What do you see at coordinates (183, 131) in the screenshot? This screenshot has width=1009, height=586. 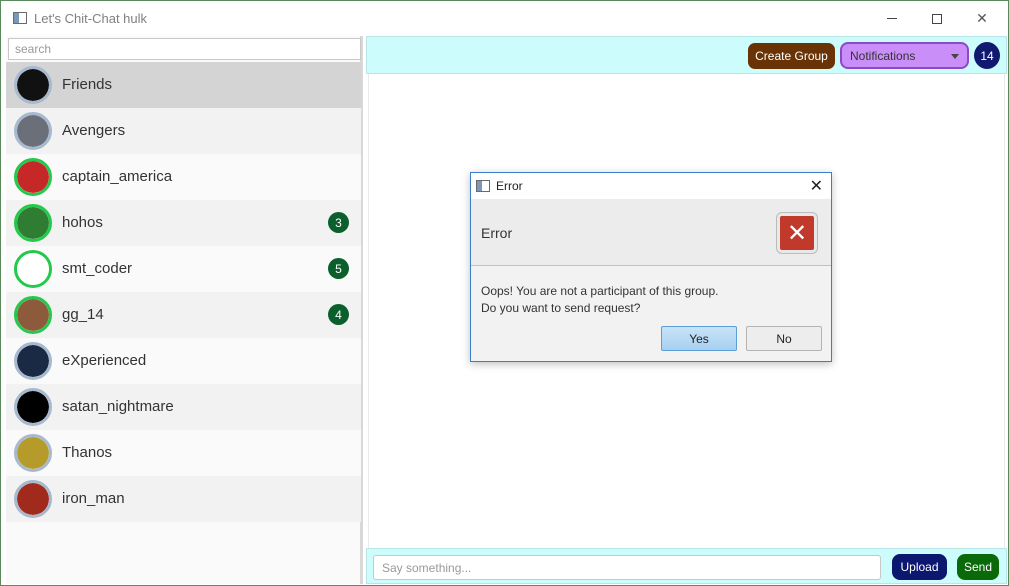 I see `contact-list-item: Avengers` at bounding box center [183, 131].